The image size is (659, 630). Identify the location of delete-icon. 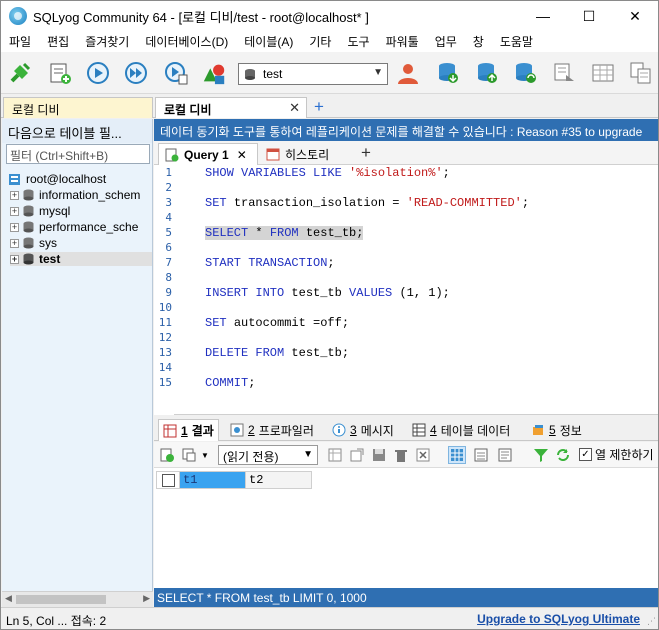
(401, 455).